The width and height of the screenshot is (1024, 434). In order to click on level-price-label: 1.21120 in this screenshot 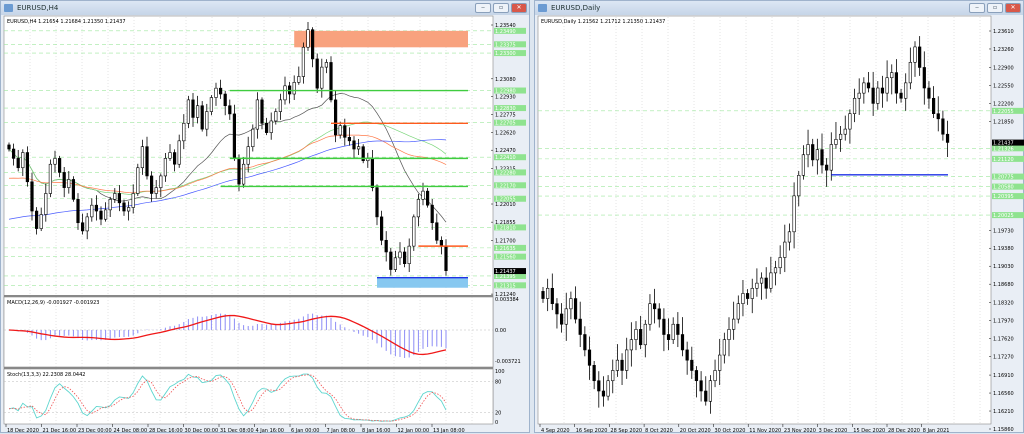, I will do `click(1003, 160)`.